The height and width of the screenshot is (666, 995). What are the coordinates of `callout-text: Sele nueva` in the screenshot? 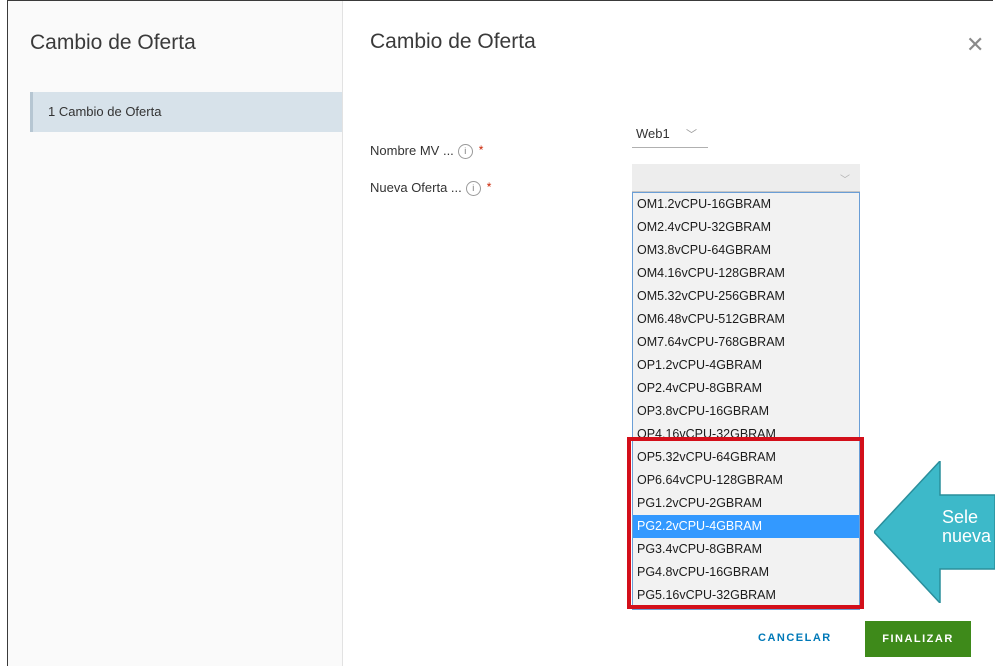 It's located at (966, 527).